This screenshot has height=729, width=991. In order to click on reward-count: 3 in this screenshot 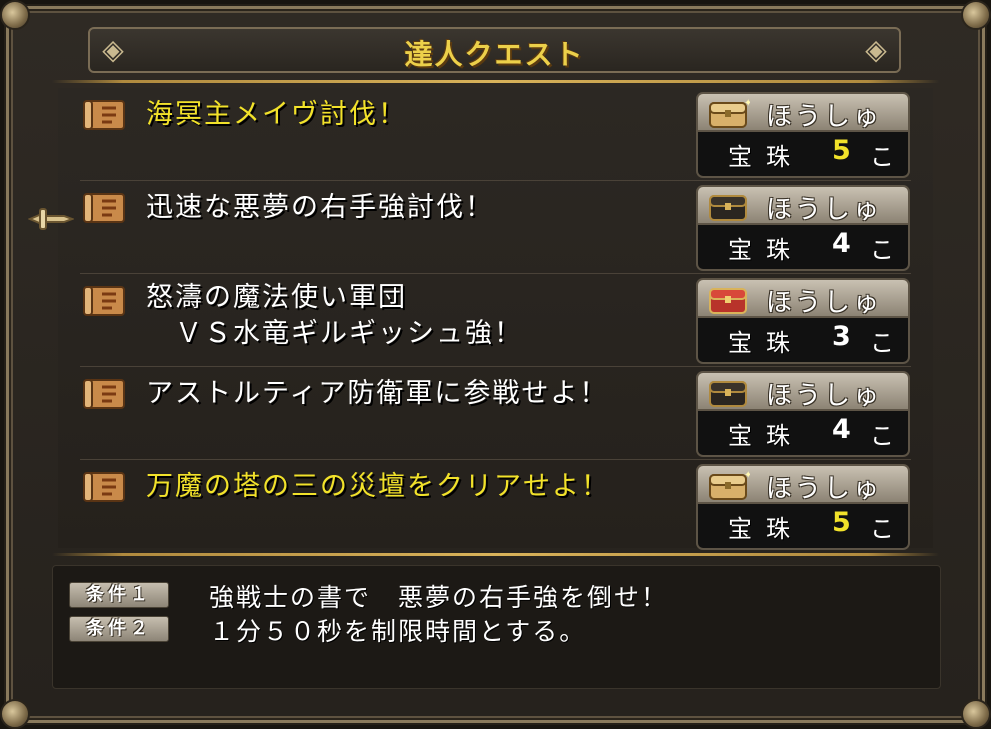, I will do `click(841, 336)`.